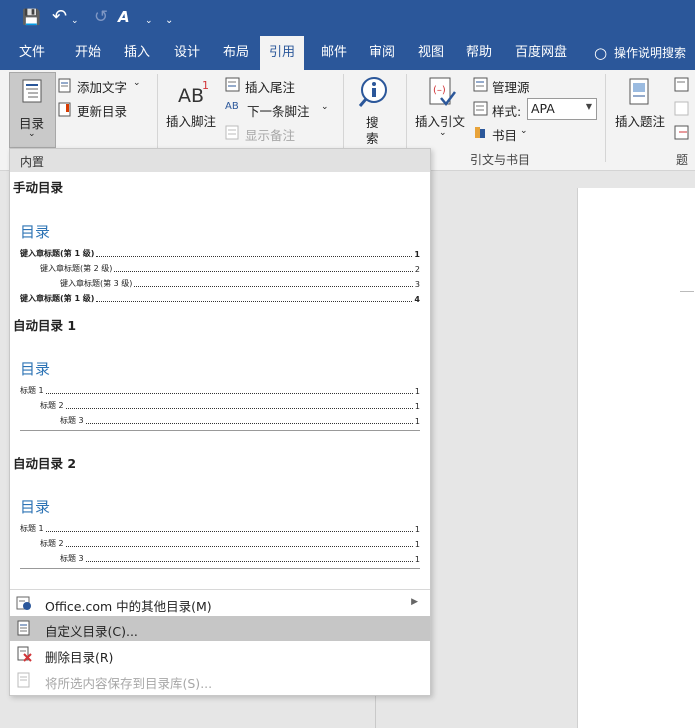  Describe the element at coordinates (240, 284) in the screenshot. I see `toc-preview-line: 键入章标题(第 3 级) 3` at that location.